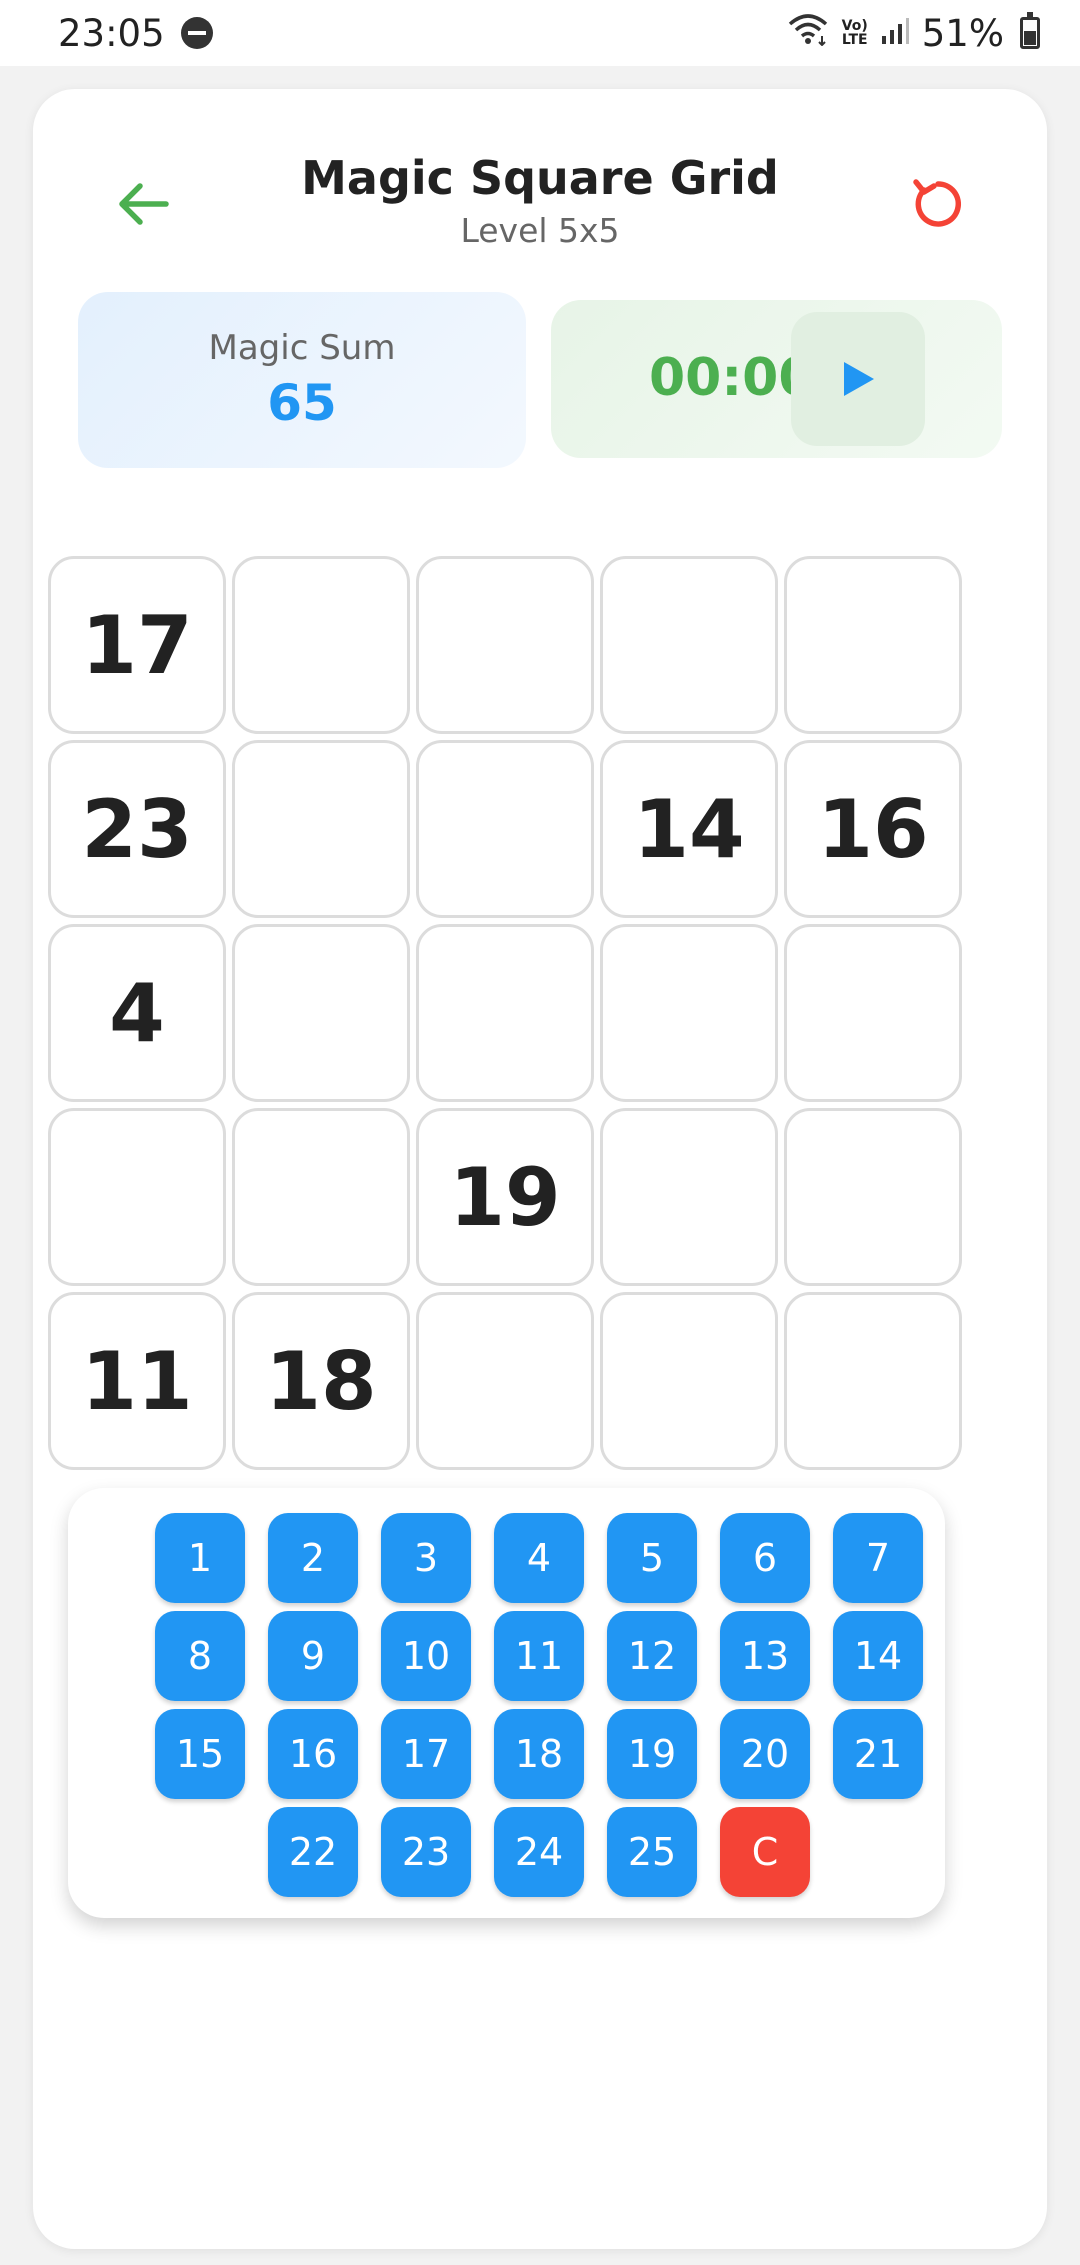  Describe the element at coordinates (689, 829) in the screenshot. I see `grid-cell: 14` at that location.